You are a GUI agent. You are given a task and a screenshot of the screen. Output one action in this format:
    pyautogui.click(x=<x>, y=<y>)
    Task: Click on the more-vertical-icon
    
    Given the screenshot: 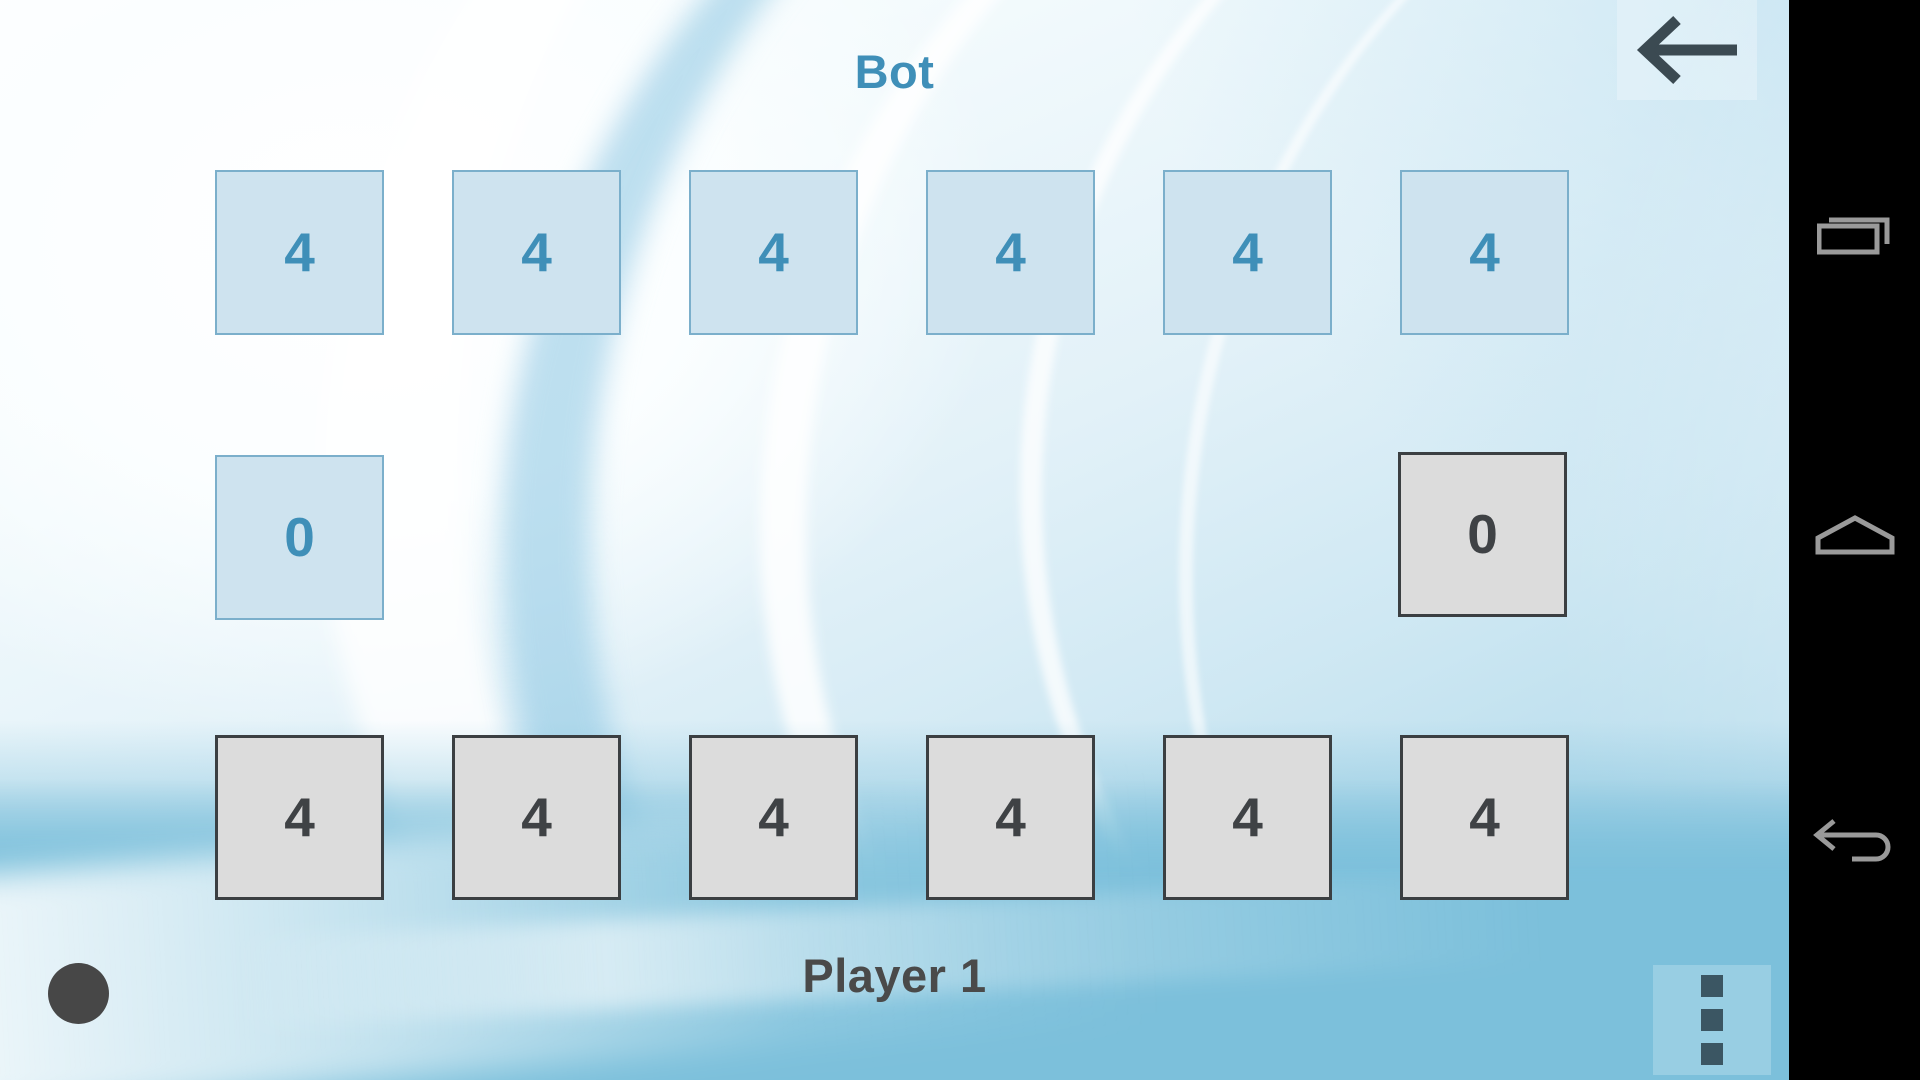 What is the action you would take?
    pyautogui.click(x=1712, y=1020)
    